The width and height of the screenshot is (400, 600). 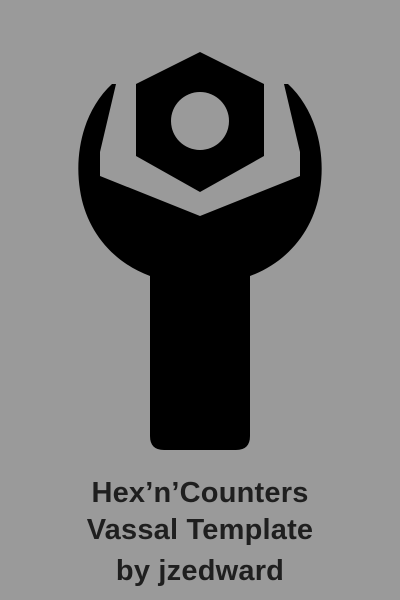 What do you see at coordinates (200, 571) in the screenshot?
I see `author-line: by jzedward` at bounding box center [200, 571].